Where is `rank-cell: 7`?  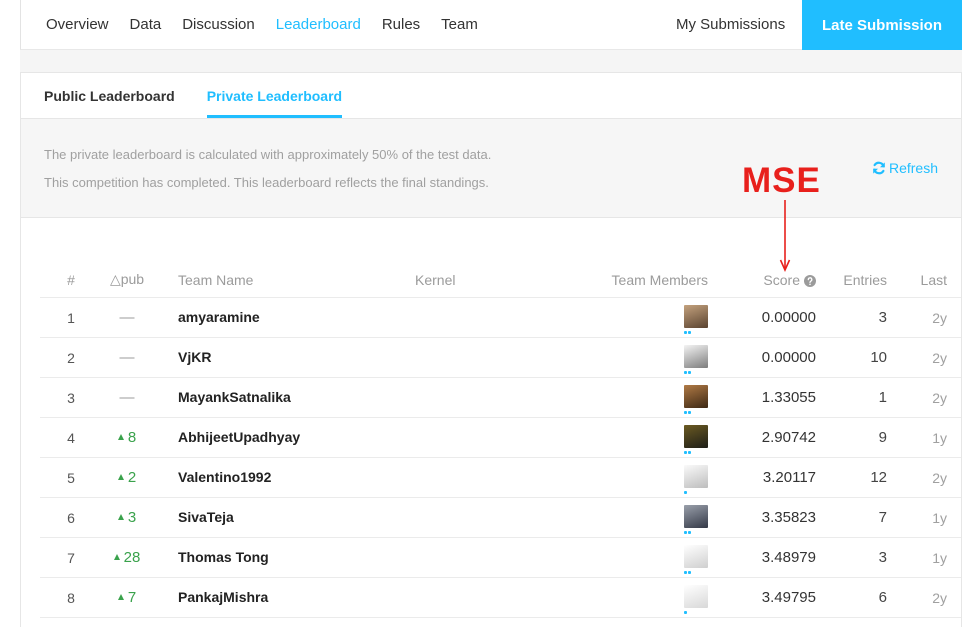 rank-cell: 7 is located at coordinates (71, 557).